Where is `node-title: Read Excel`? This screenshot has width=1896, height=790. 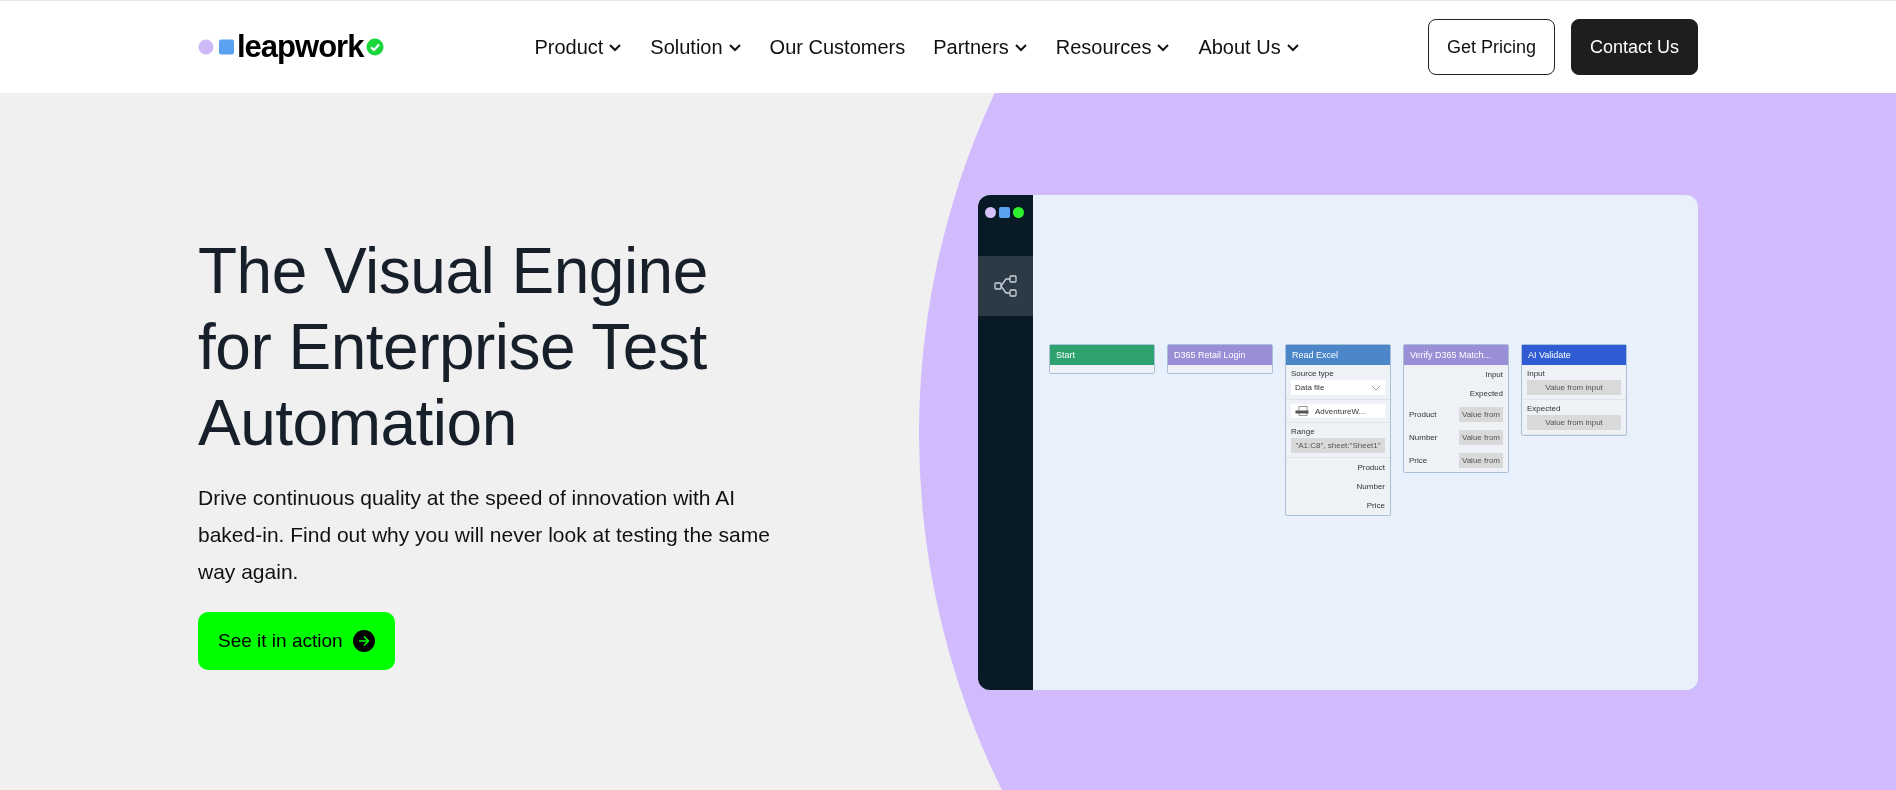
node-title: Read Excel is located at coordinates (1338, 355).